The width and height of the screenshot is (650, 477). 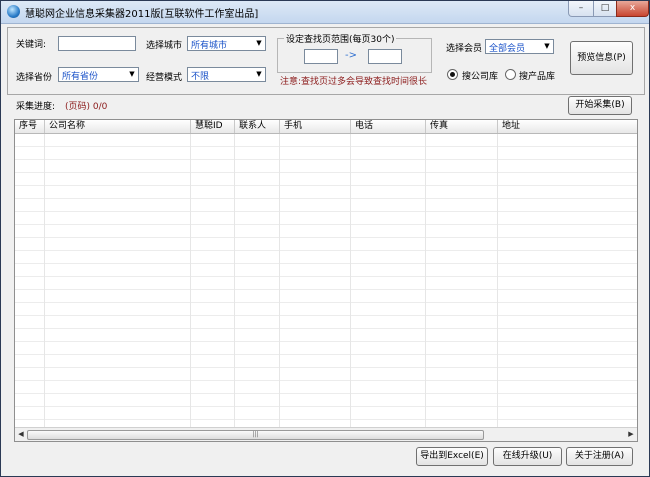 I want to click on column-header: 手机, so click(x=315, y=126).